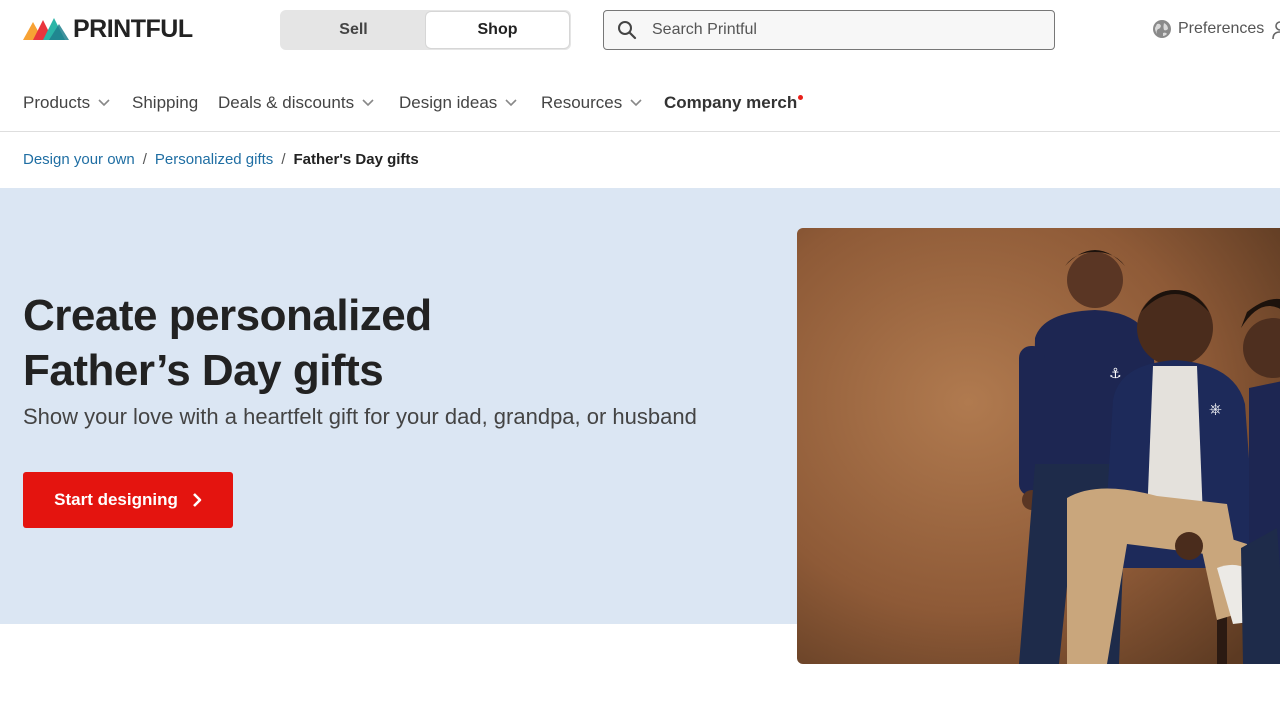 The image size is (1280, 721). Describe the element at coordinates (133, 29) in the screenshot. I see `brand-name: PRINTFUL` at that location.